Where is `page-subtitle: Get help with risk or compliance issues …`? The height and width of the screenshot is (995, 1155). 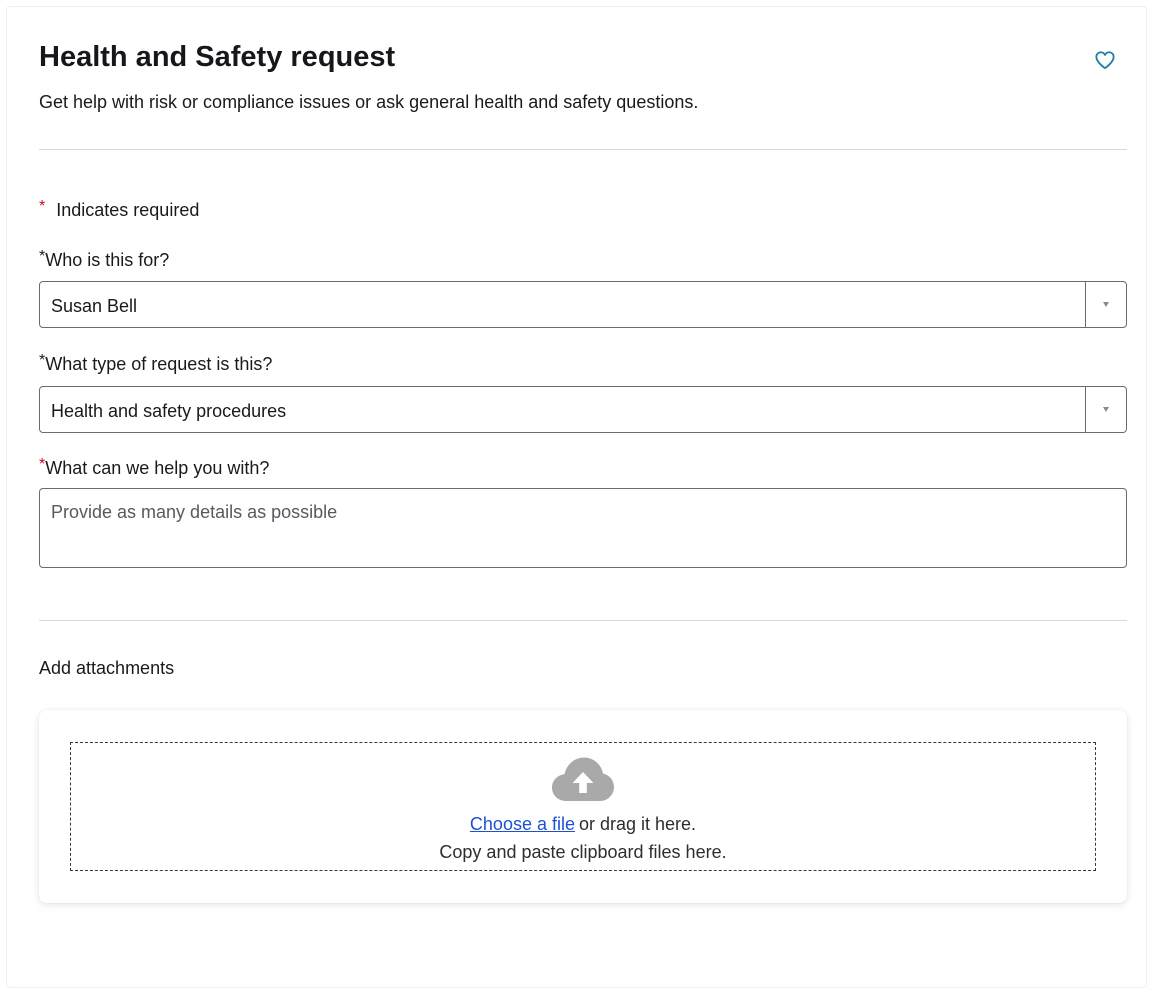 page-subtitle: Get help with risk or compliance issues … is located at coordinates (369, 102).